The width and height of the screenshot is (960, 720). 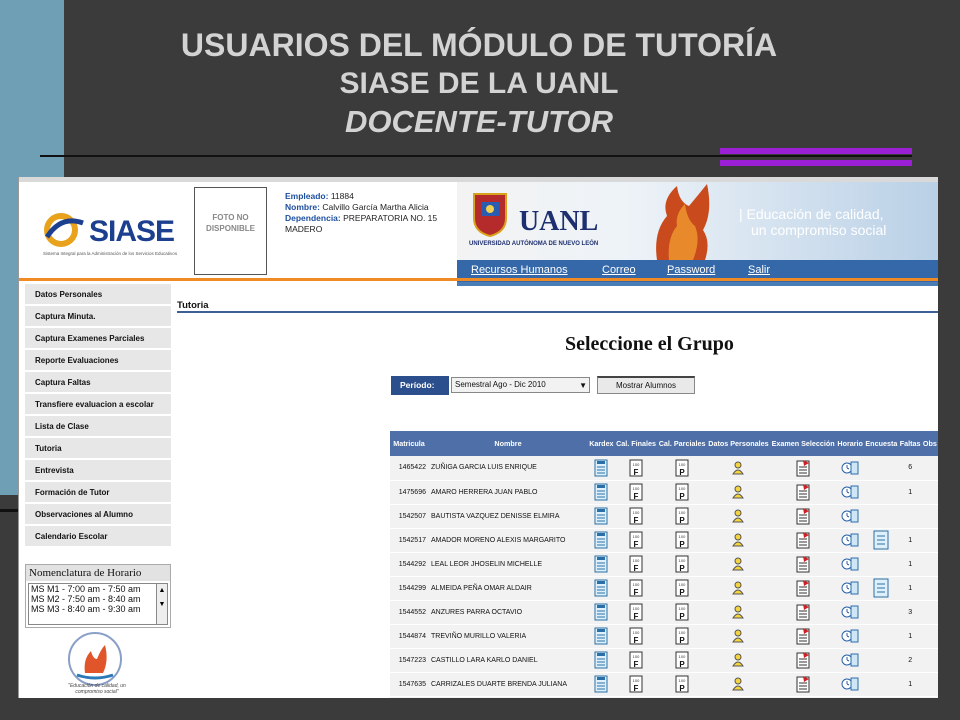 I want to click on nomenclatura-item: MS M2 - 7:50 am - 8:40 am, so click(x=94, y=599).